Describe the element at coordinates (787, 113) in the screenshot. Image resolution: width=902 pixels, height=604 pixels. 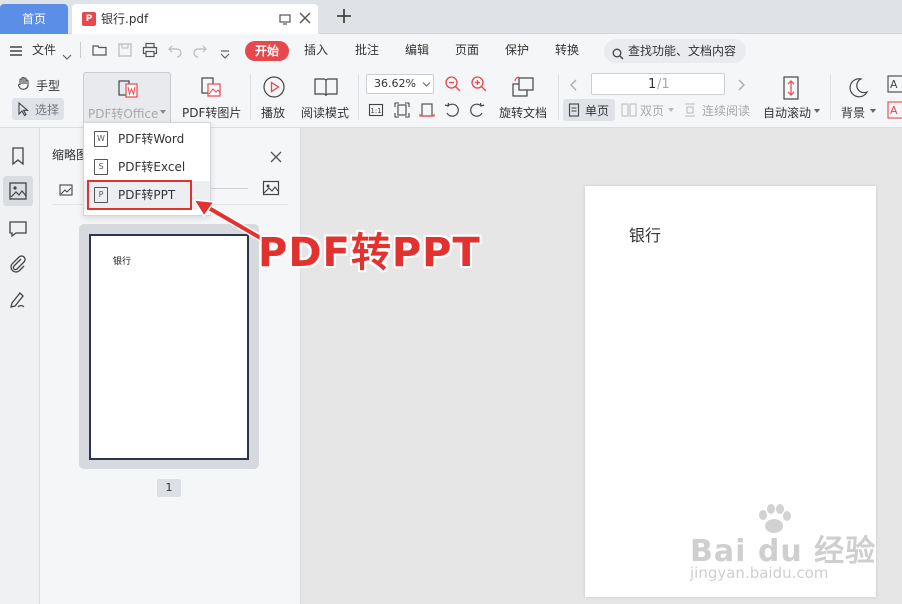
I see `auto-scroll-label: 自动滚动` at that location.